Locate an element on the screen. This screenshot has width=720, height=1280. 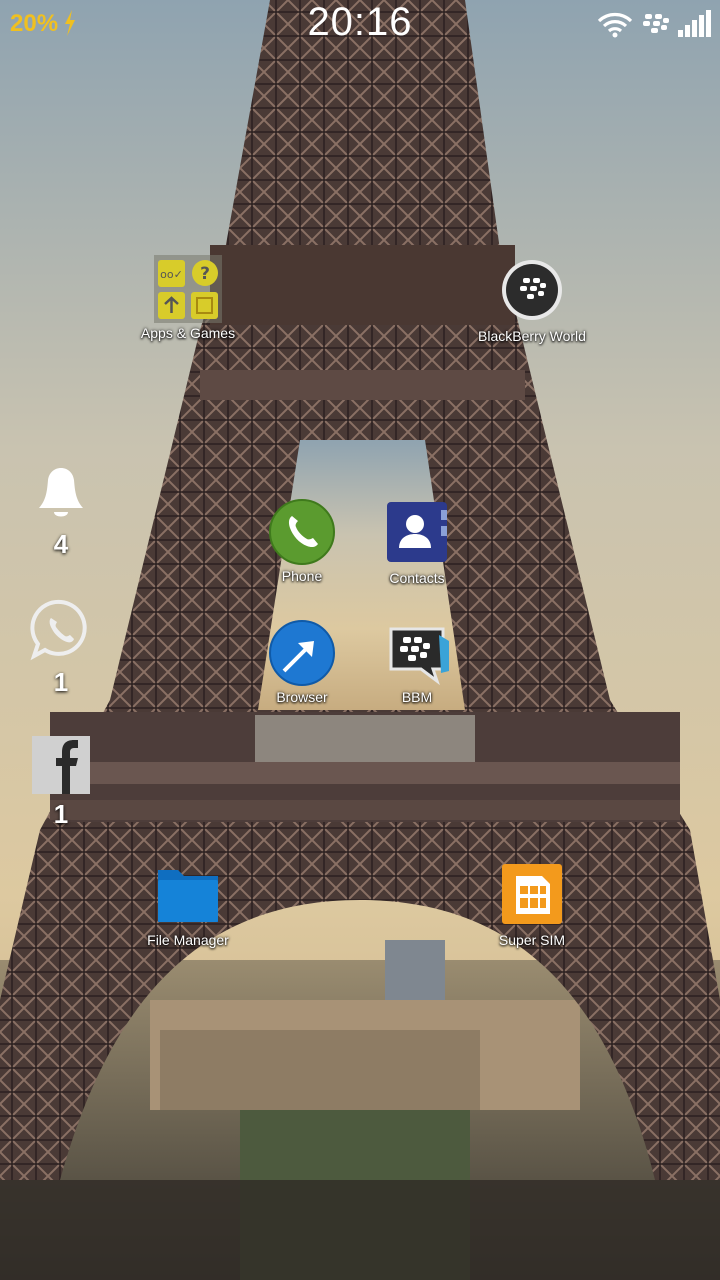
contacts-app: Contacts is located at coordinates (417, 543).